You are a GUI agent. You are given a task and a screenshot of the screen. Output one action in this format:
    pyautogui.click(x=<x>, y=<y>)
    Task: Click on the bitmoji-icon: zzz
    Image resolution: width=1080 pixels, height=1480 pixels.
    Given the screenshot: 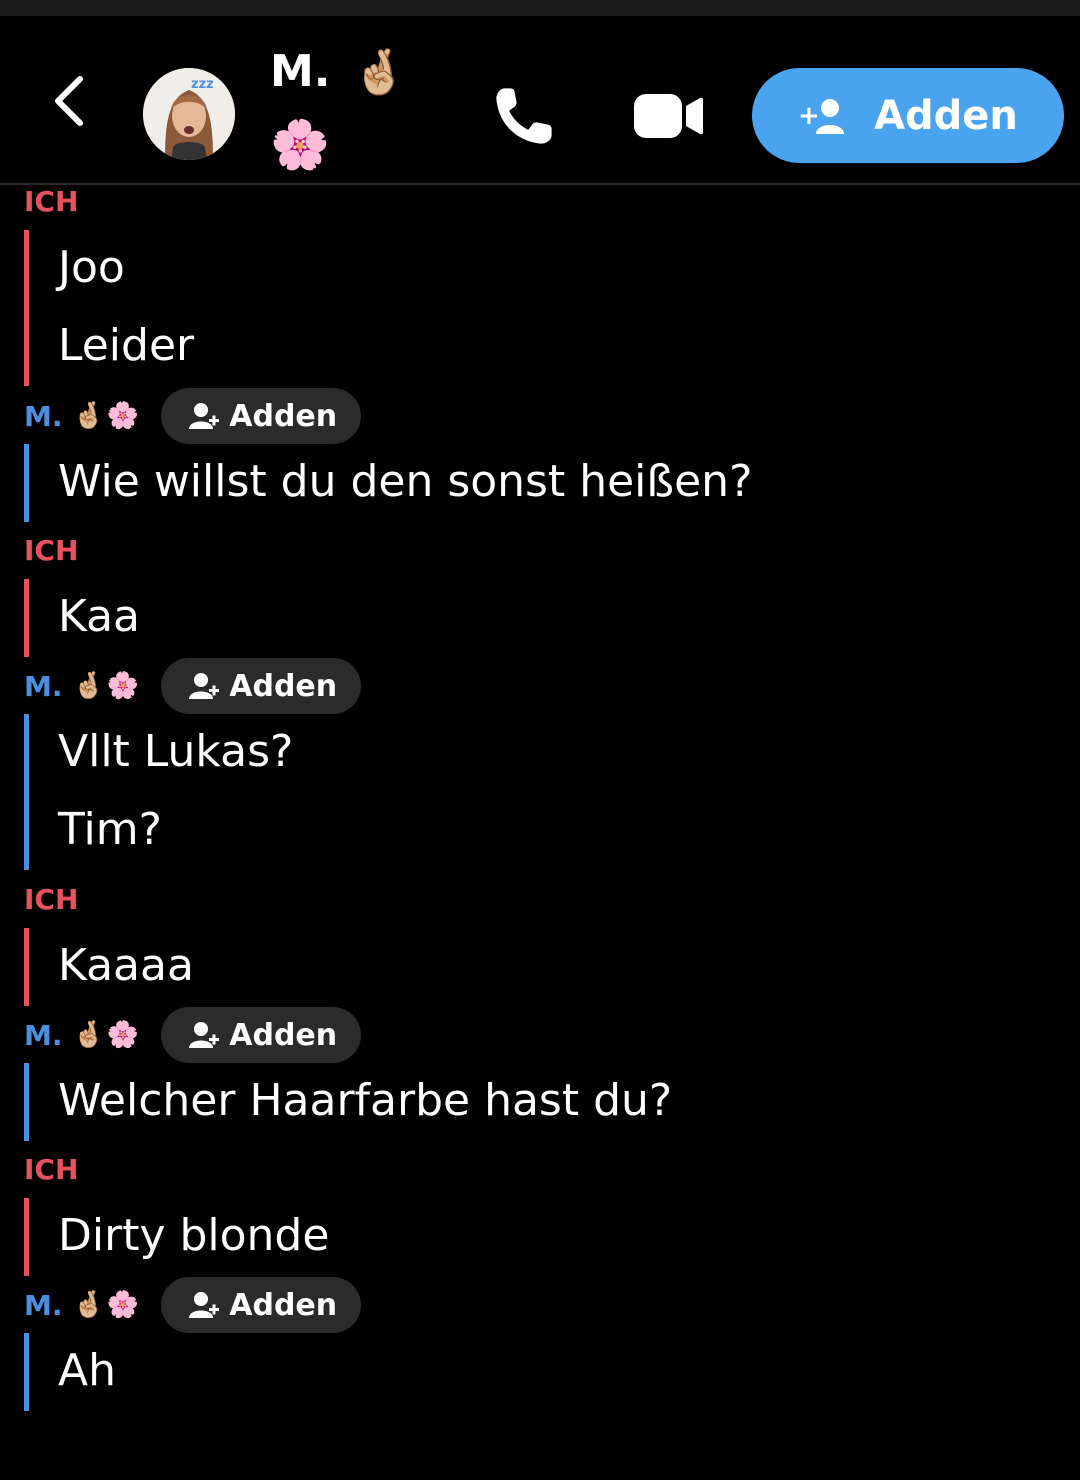 What is the action you would take?
    pyautogui.click(x=189, y=114)
    